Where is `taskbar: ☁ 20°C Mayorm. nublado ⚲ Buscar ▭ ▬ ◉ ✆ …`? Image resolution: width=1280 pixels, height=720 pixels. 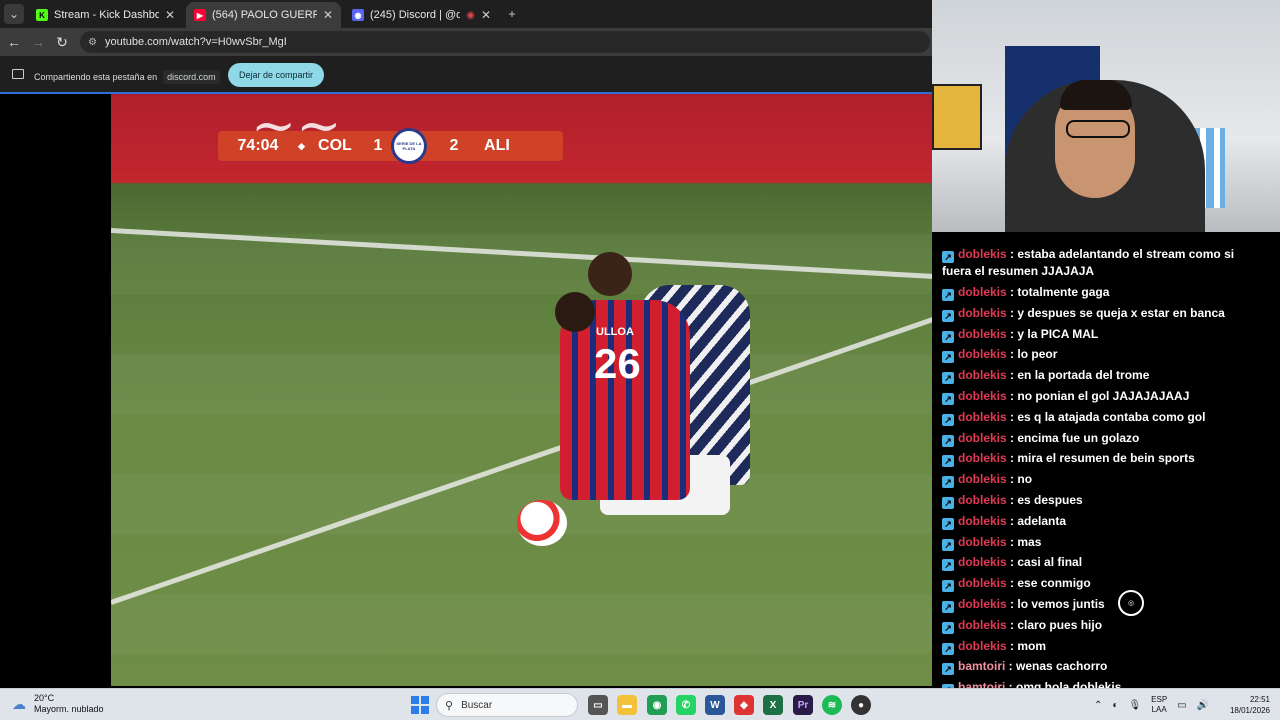 taskbar: ☁ 20°C Mayorm. nublado ⚲ Buscar ▭ ▬ ◉ ✆ … is located at coordinates (640, 704).